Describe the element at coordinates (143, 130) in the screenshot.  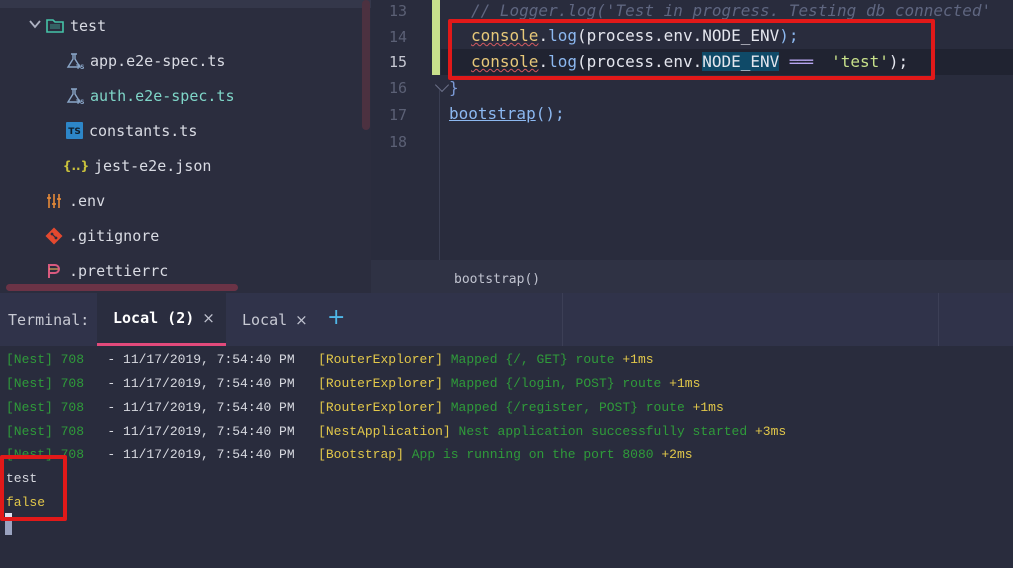
I see `tree-item-label: constants.ts` at that location.